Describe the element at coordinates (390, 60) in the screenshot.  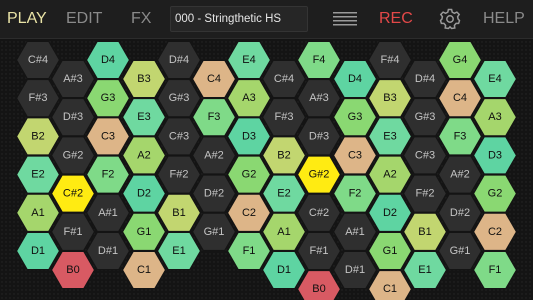
I see `hex-key-label: F#4` at that location.